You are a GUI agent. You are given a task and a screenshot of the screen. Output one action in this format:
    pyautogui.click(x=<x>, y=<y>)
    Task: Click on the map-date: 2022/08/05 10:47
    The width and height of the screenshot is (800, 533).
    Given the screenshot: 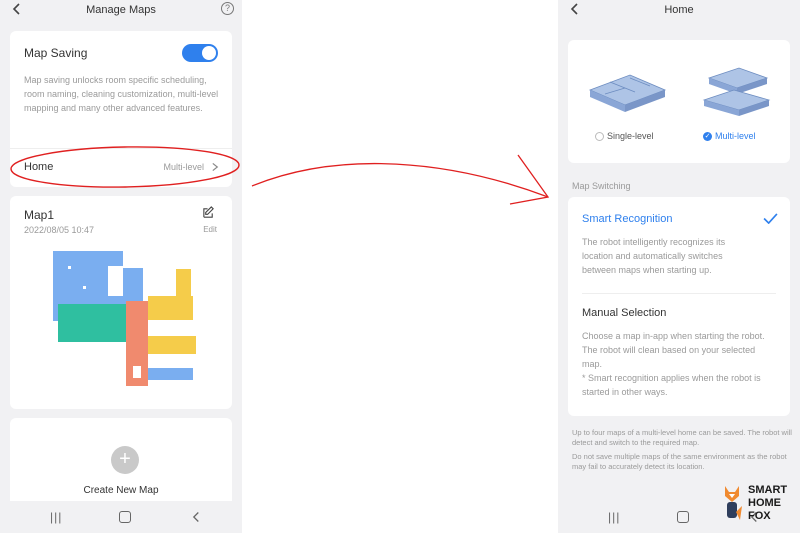 What is the action you would take?
    pyautogui.click(x=59, y=230)
    